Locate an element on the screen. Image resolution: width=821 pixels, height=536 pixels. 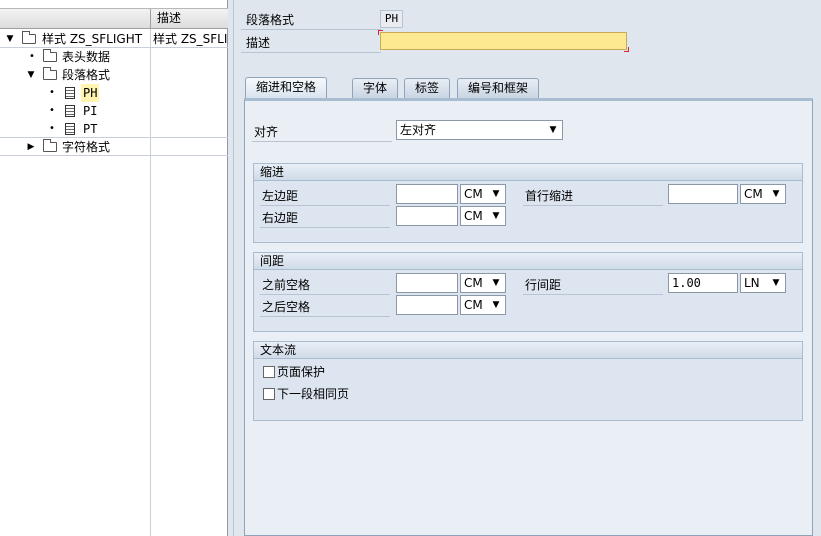
alignment-select: 左对齐 ▼ is located at coordinates (479, 130).